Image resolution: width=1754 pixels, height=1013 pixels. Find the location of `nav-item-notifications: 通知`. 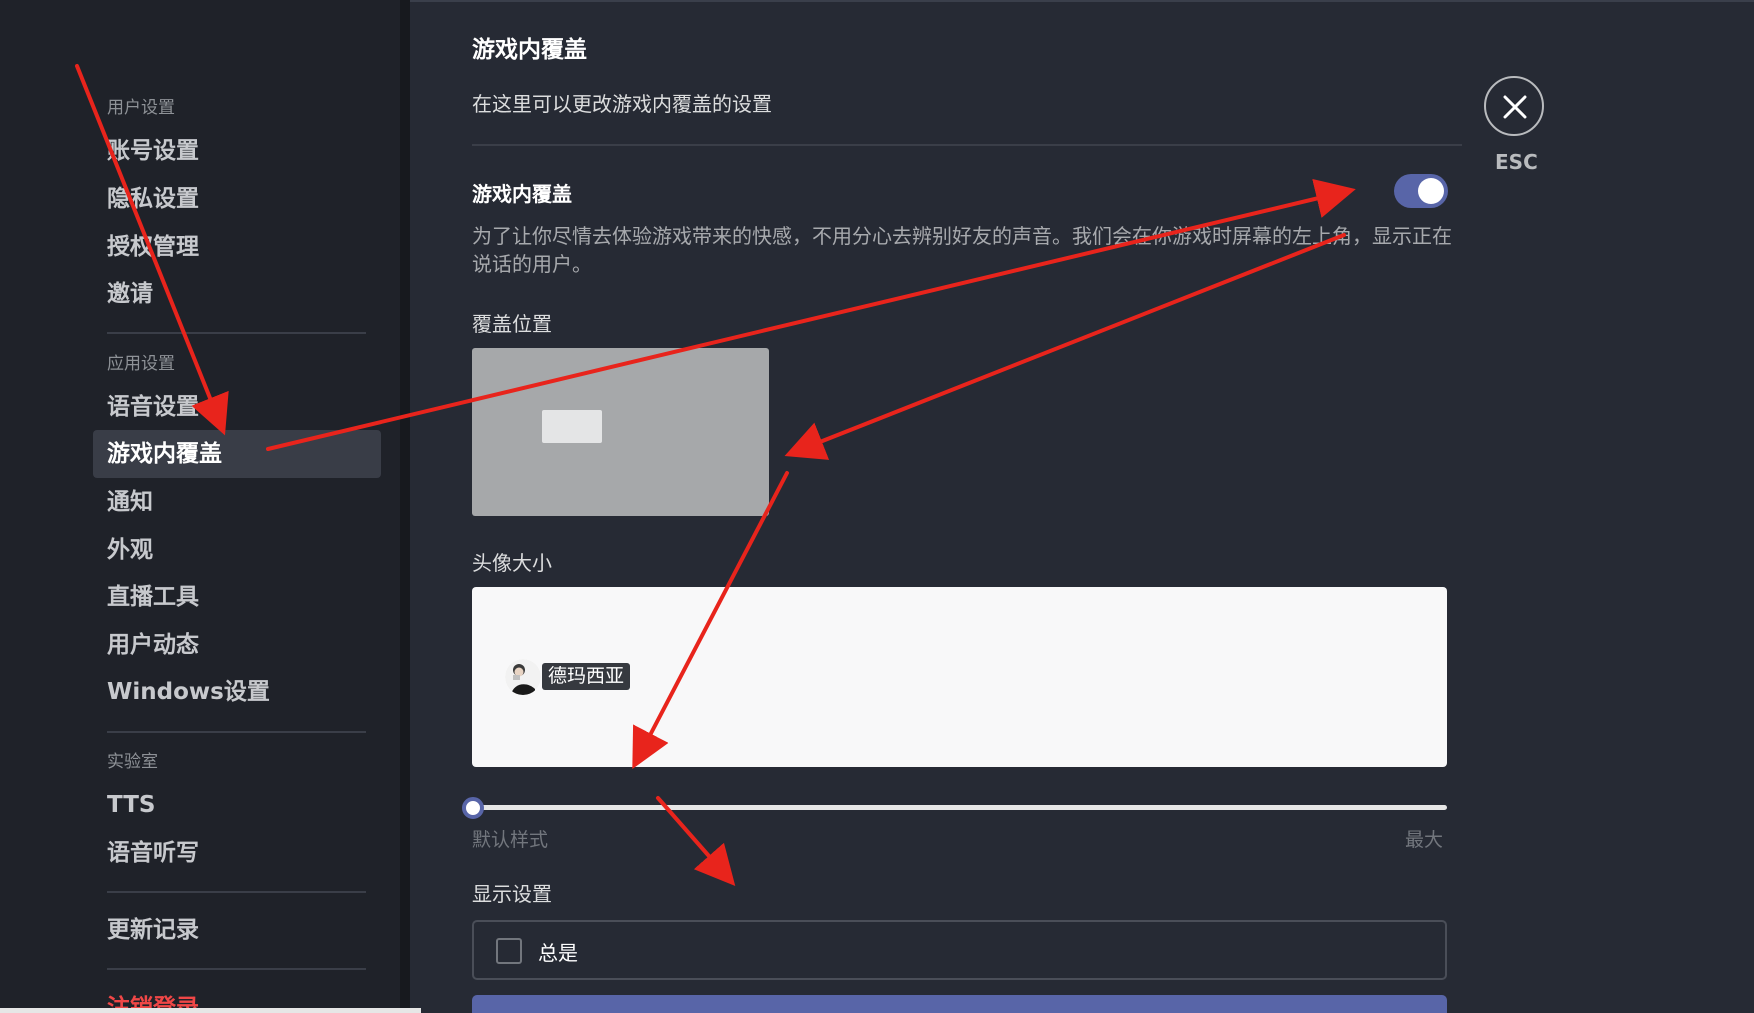

nav-item-notifications: 通知 is located at coordinates (237, 502).